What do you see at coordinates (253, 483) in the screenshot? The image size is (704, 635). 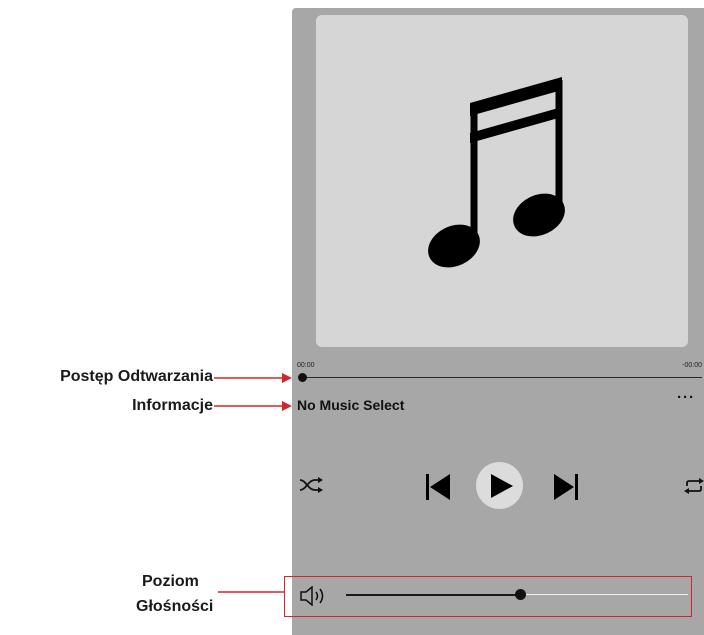 I see `annotation-arrows` at bounding box center [253, 483].